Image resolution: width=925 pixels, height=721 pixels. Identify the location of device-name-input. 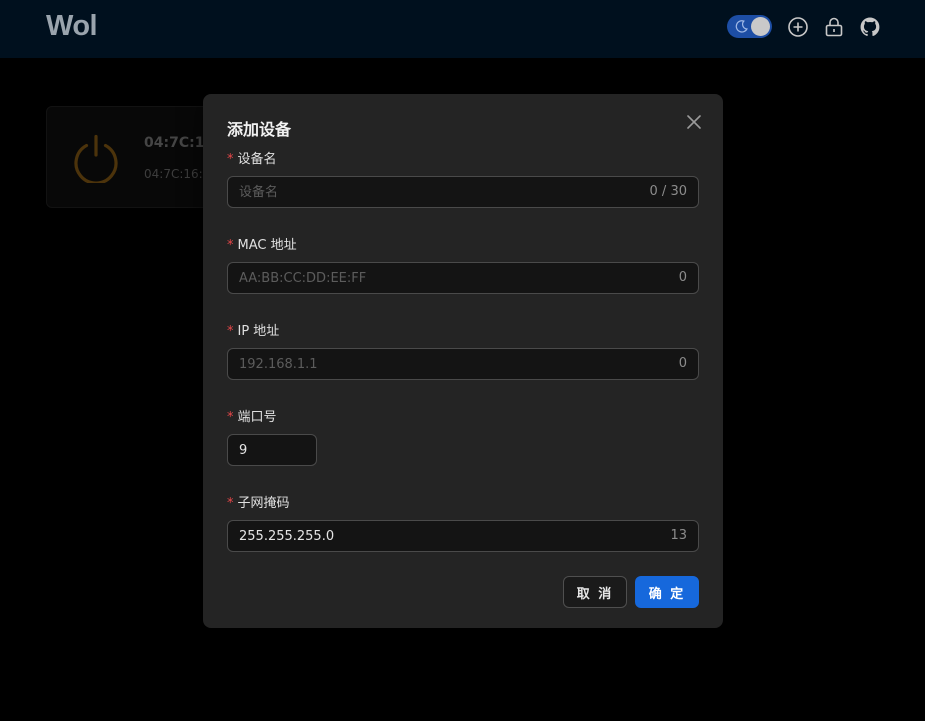
(429, 192).